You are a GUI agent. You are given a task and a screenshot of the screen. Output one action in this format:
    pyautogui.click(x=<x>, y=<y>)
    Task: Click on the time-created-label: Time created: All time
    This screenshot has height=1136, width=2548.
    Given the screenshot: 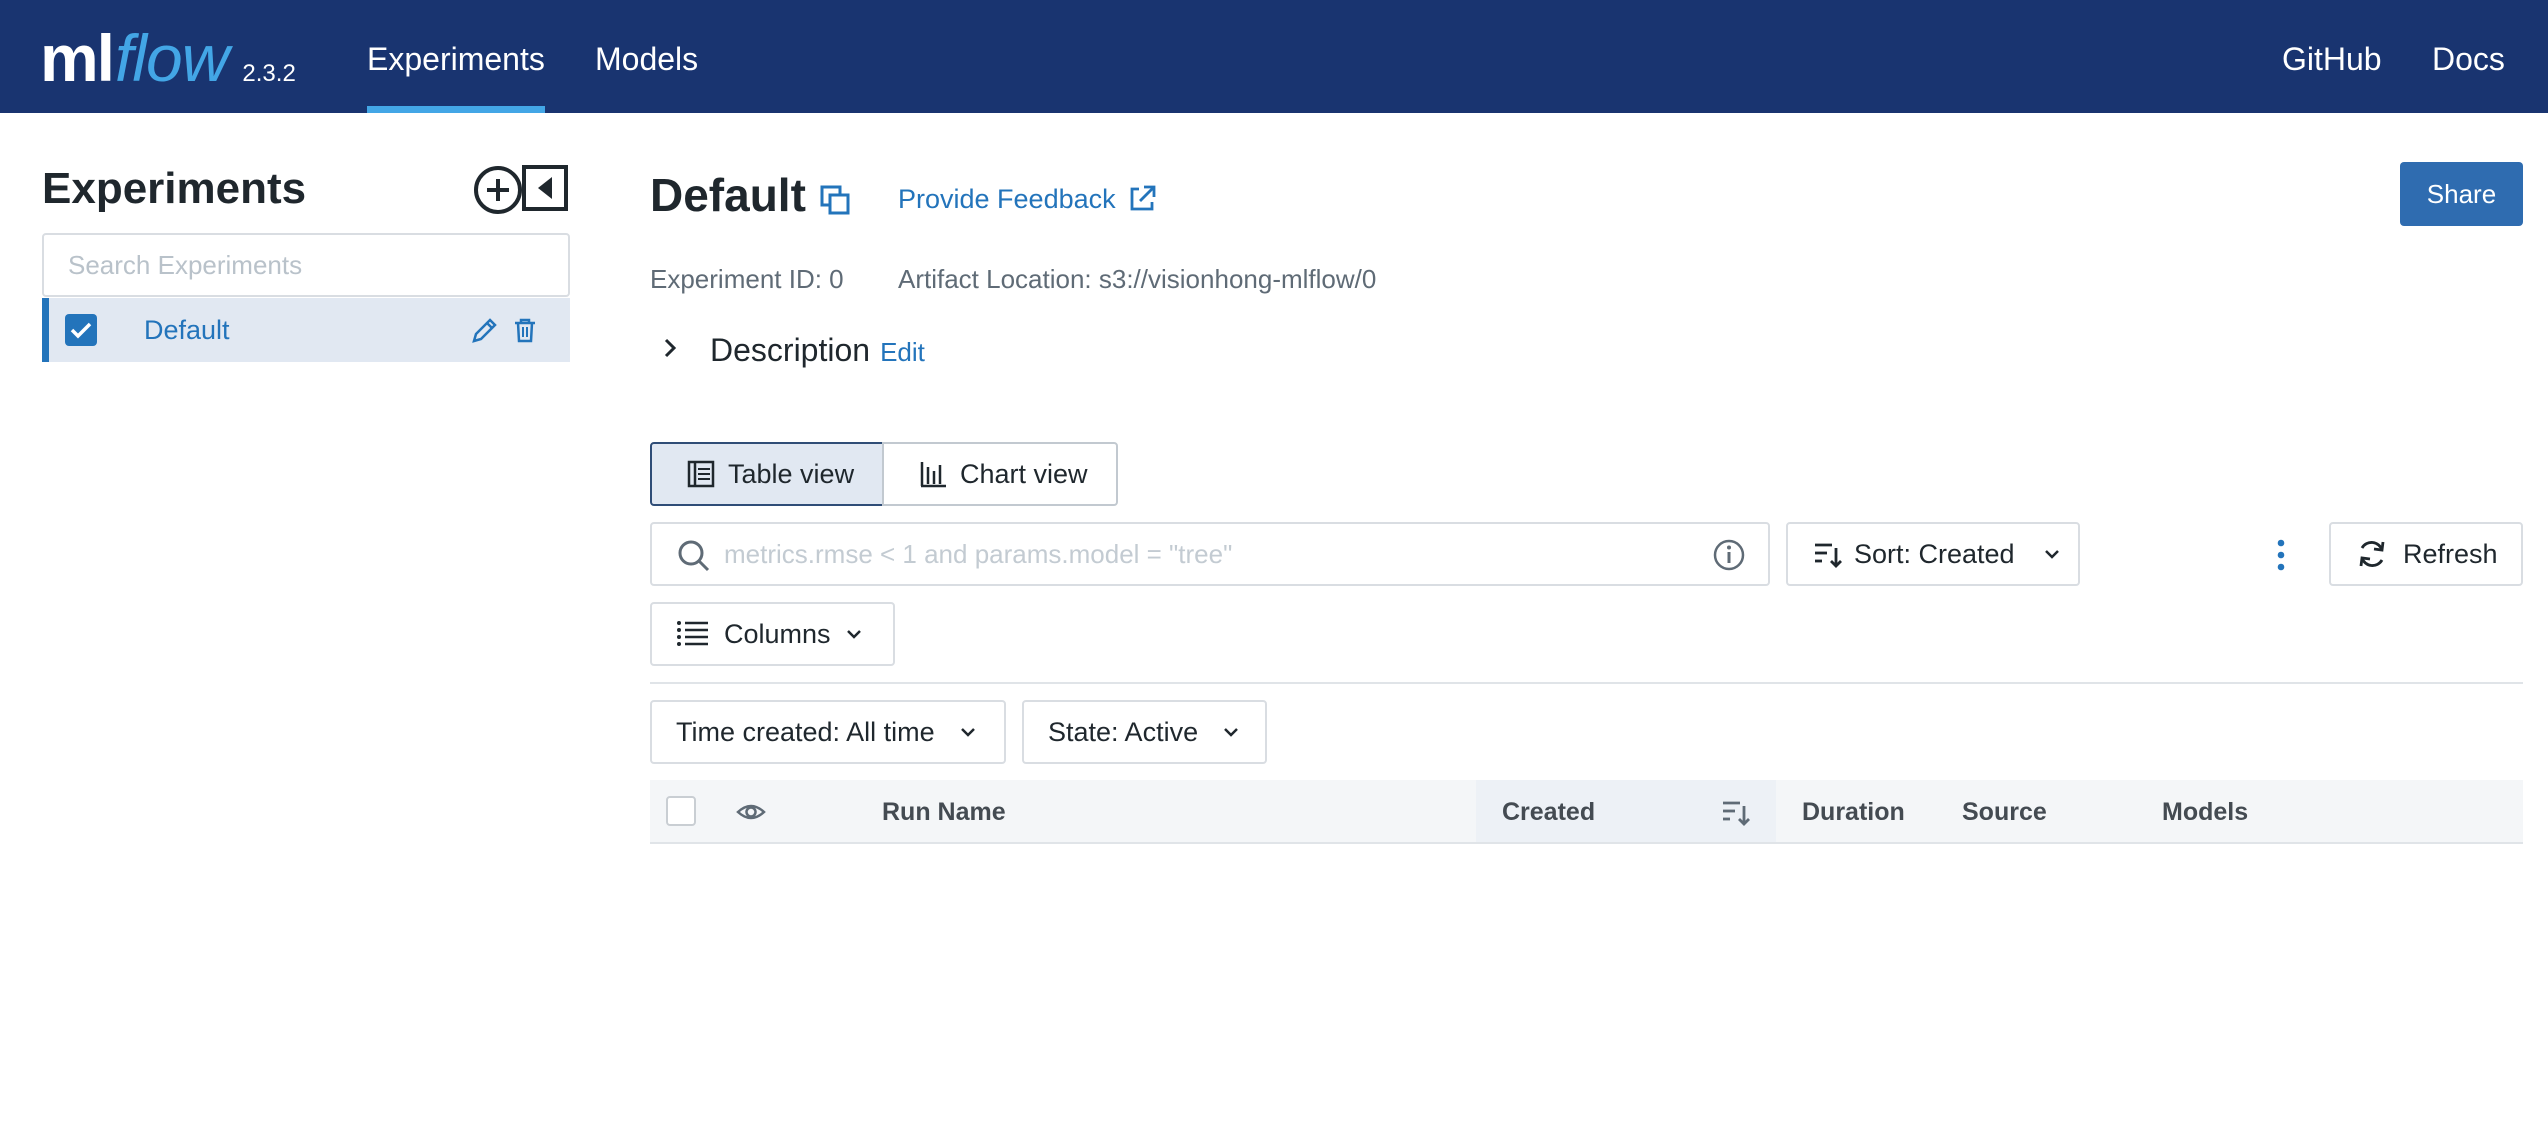 What is the action you would take?
    pyautogui.click(x=805, y=731)
    